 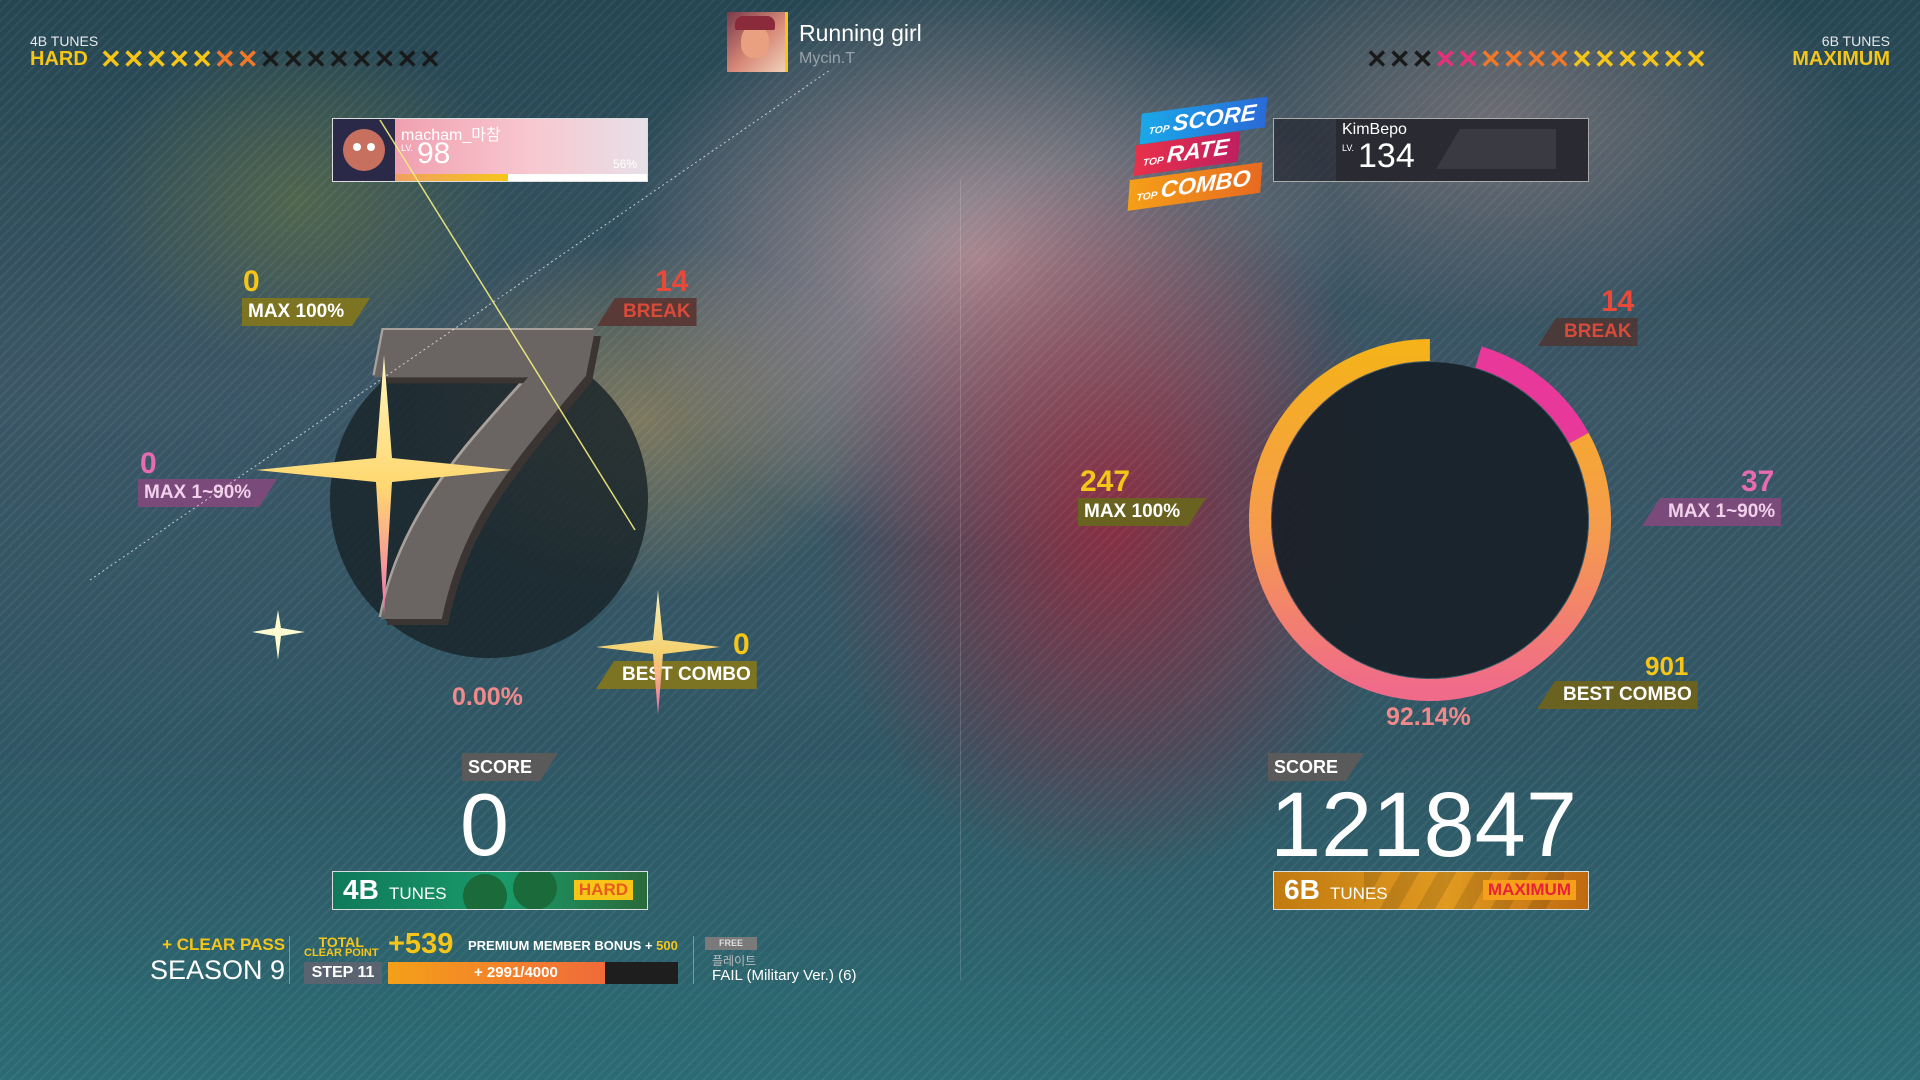 What do you see at coordinates (224, 944) in the screenshot?
I see `clear-pass-label: + CLEAR PASS` at bounding box center [224, 944].